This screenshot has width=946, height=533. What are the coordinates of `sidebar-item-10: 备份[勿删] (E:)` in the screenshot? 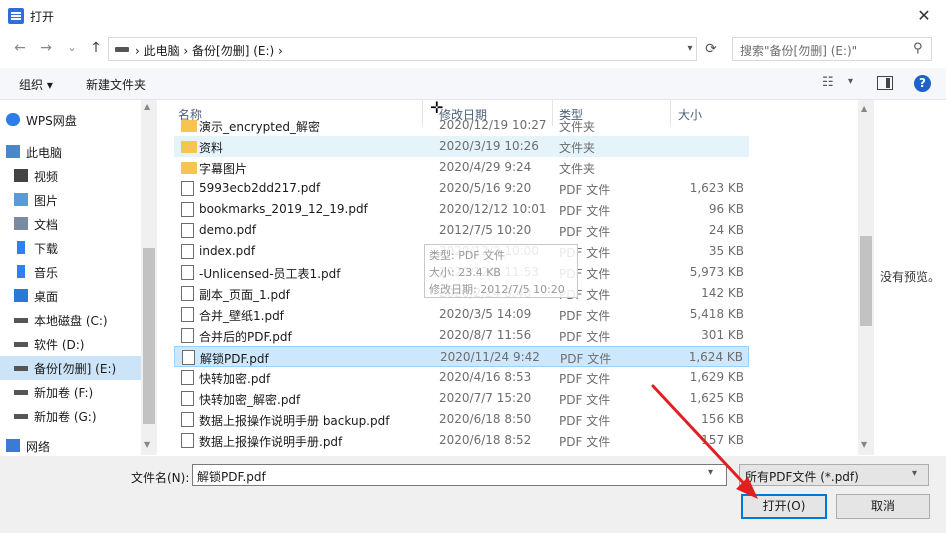 It's located at (70, 368).